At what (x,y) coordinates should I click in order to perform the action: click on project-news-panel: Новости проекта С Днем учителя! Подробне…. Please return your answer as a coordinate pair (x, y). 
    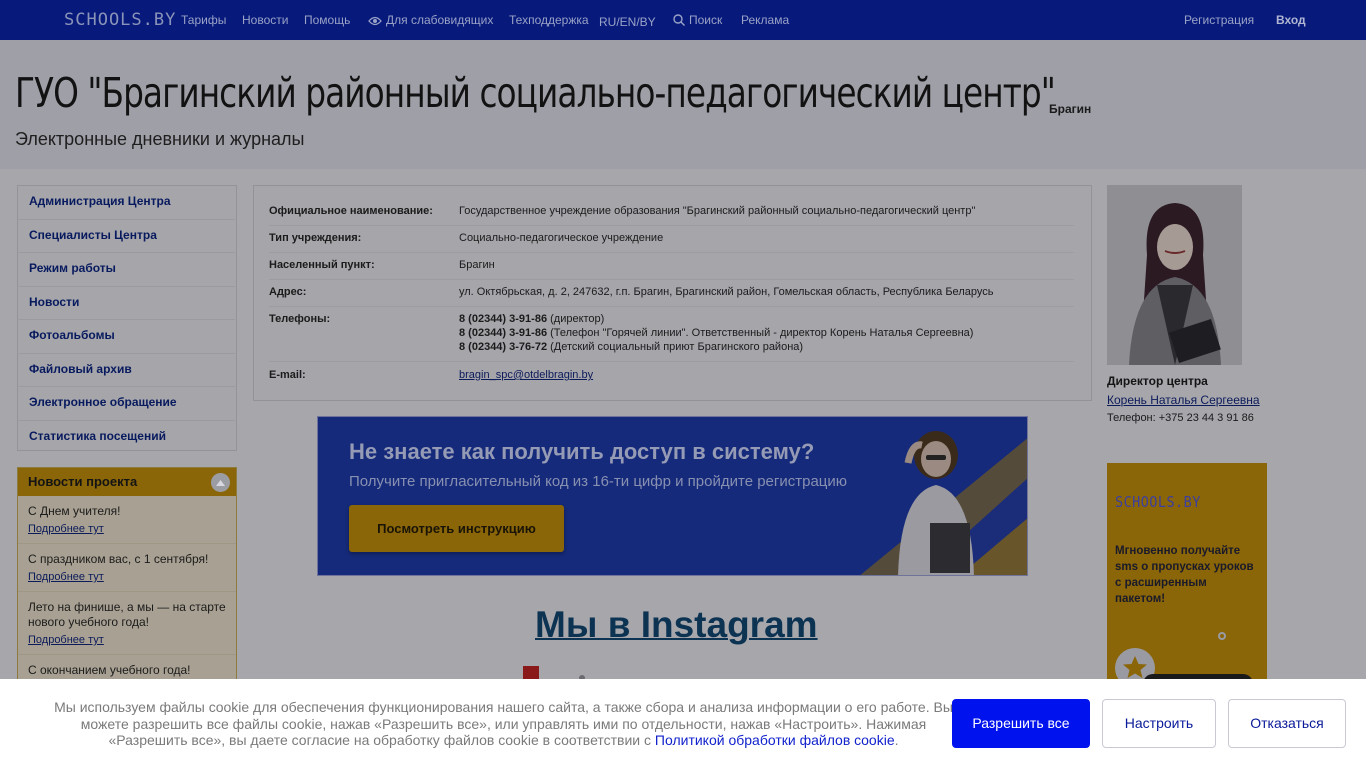
    Looking at the image, I should click on (127, 582).